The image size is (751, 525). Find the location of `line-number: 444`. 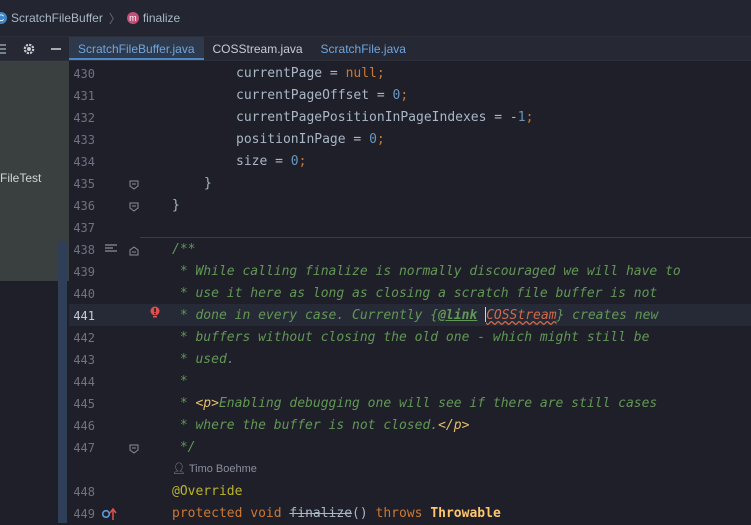

line-number: 444 is located at coordinates (84, 382).